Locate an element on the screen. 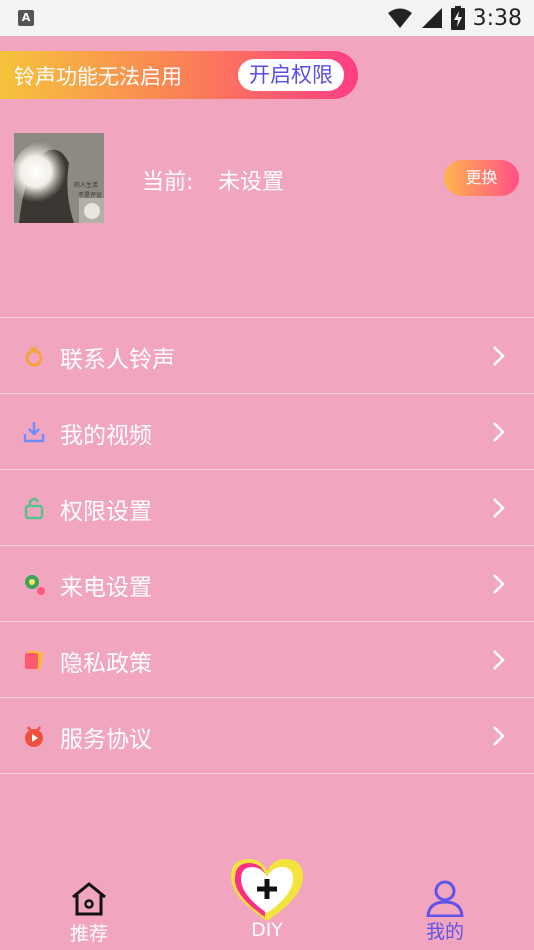  tab-label: 推荐 is located at coordinates (88, 934).